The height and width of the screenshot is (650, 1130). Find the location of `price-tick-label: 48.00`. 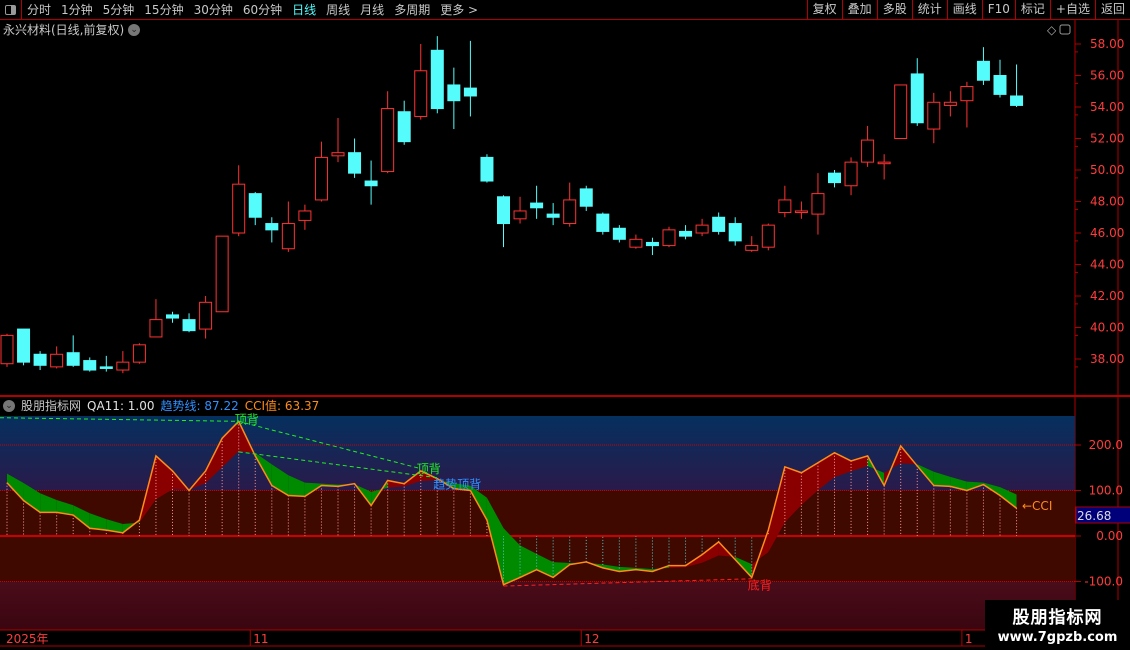

price-tick-label: 48.00 is located at coordinates (1107, 202).